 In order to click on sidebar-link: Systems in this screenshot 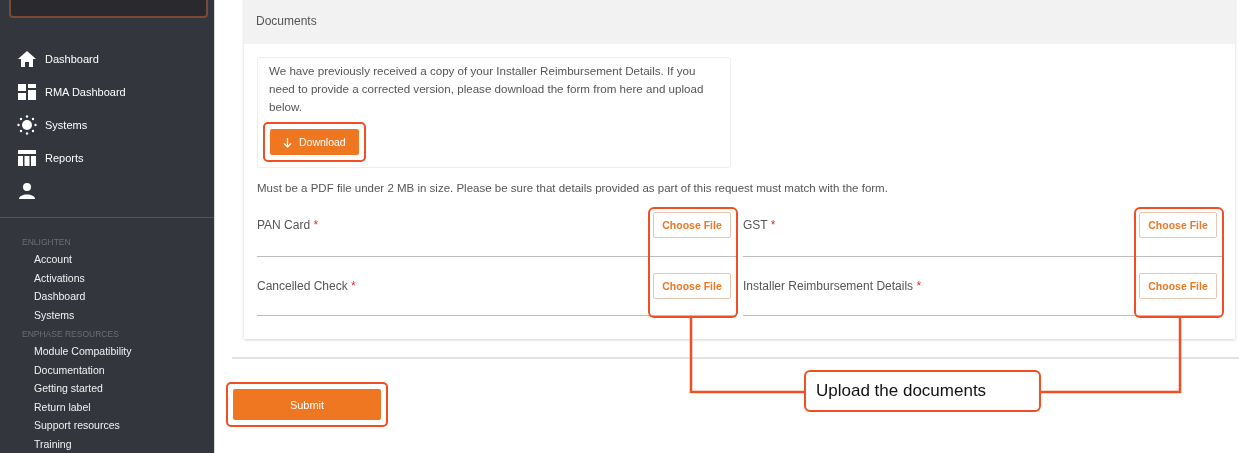, I will do `click(107, 314)`.